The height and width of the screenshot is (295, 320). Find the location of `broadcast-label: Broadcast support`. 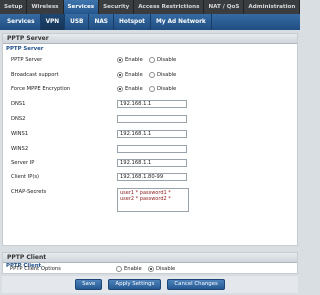

broadcast-label: Broadcast support is located at coordinates (35, 75).